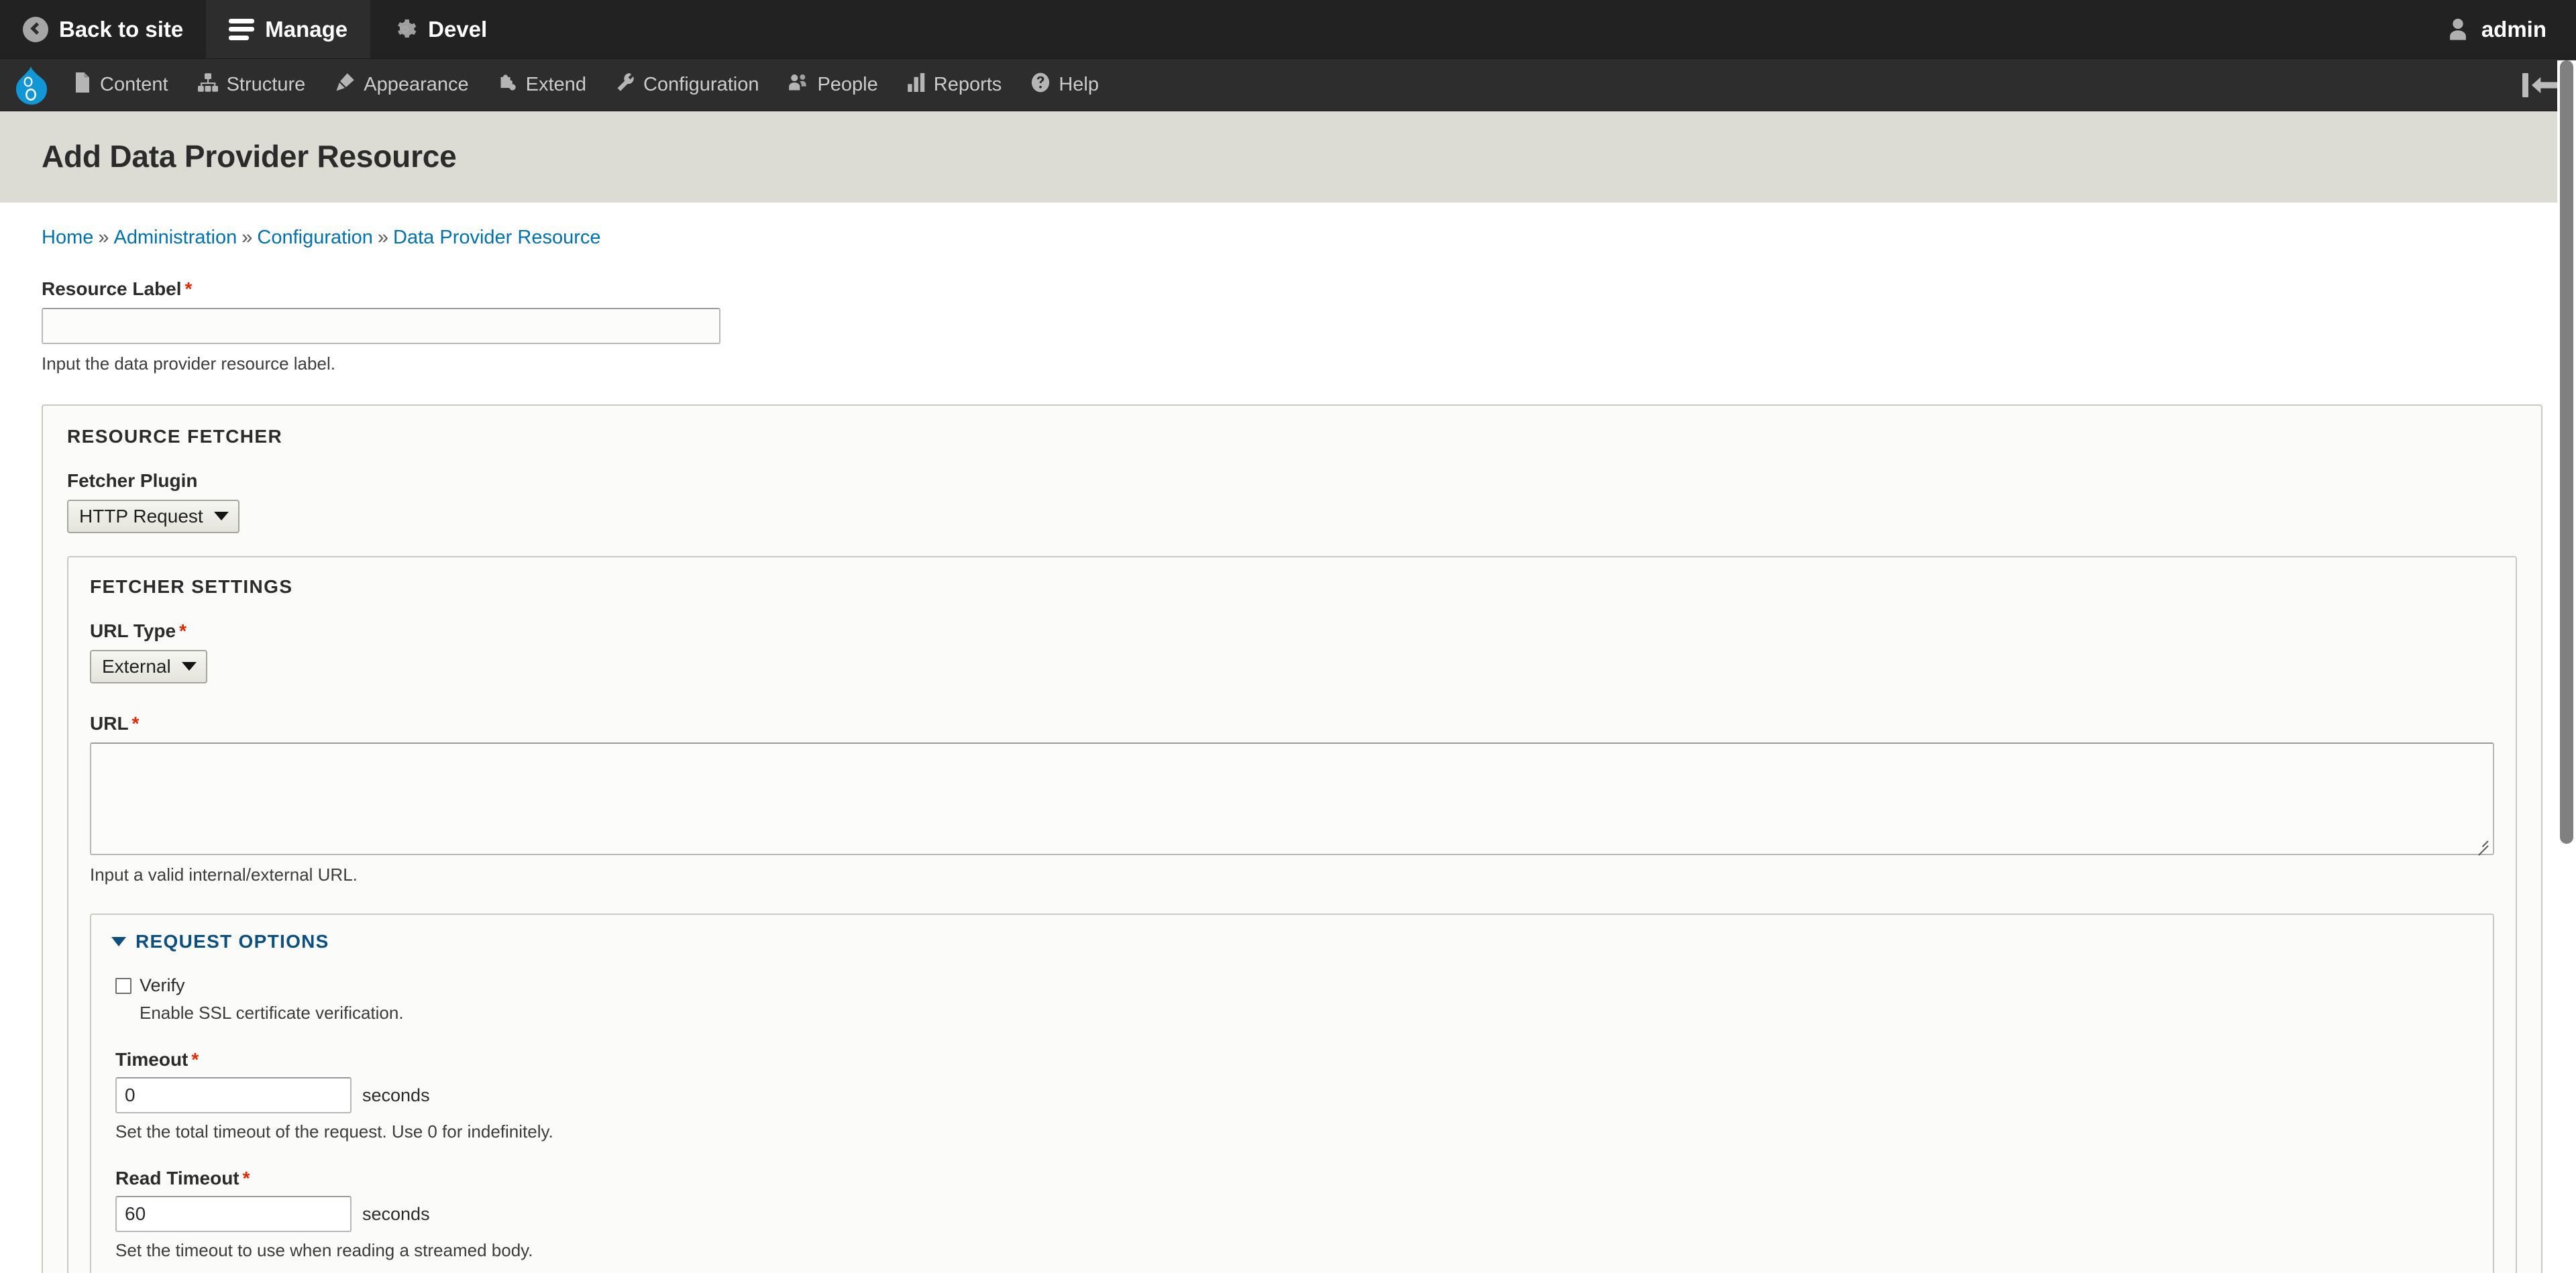 This screenshot has height=1273, width=2576. Describe the element at coordinates (31, 85) in the screenshot. I see `drupal-logo-icon` at that location.